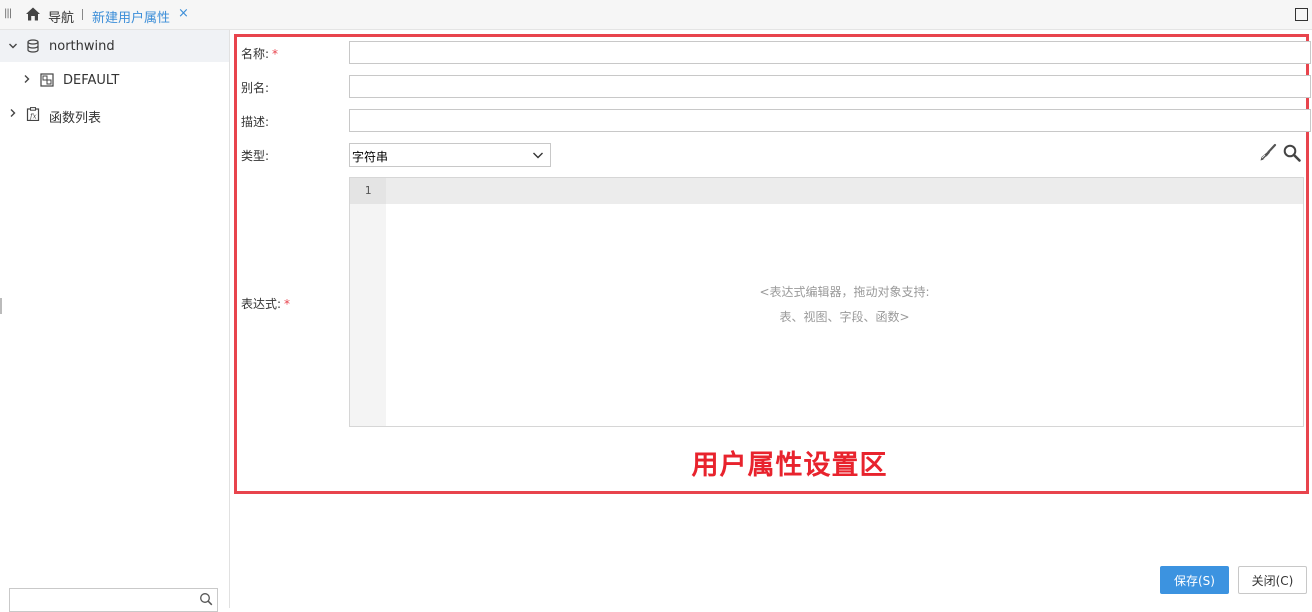 This screenshot has height=612, width=1312. What do you see at coordinates (370, 157) in the screenshot?
I see `type-select-value: 字符串` at bounding box center [370, 157].